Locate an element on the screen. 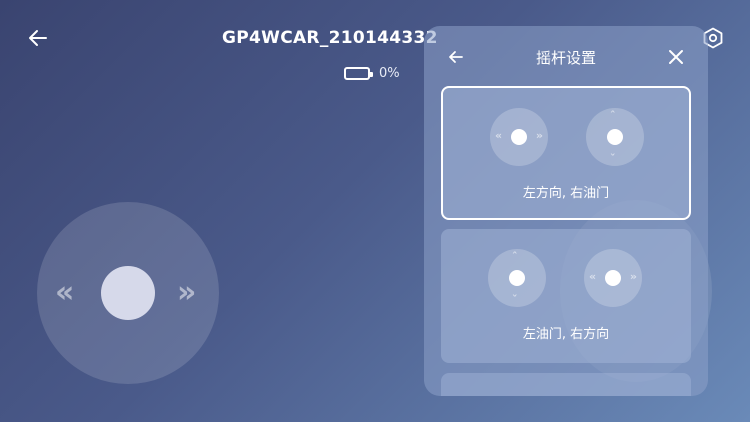  left-joystick: « » is located at coordinates (128, 293).